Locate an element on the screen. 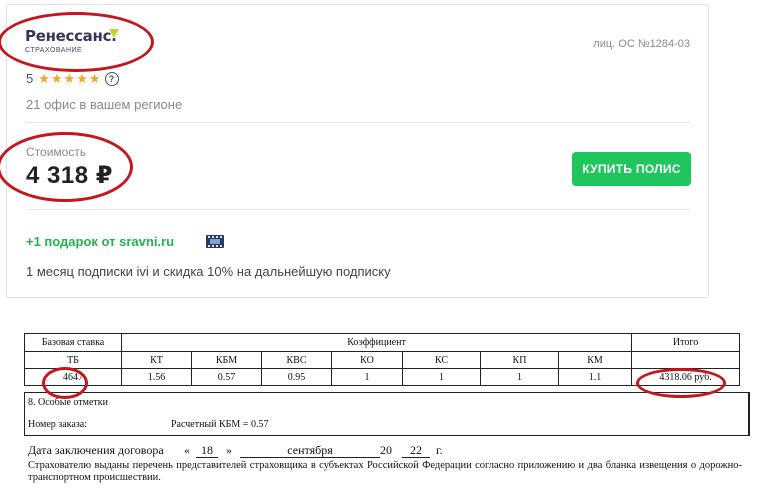  value-kvs: 0.95 is located at coordinates (296, 377).